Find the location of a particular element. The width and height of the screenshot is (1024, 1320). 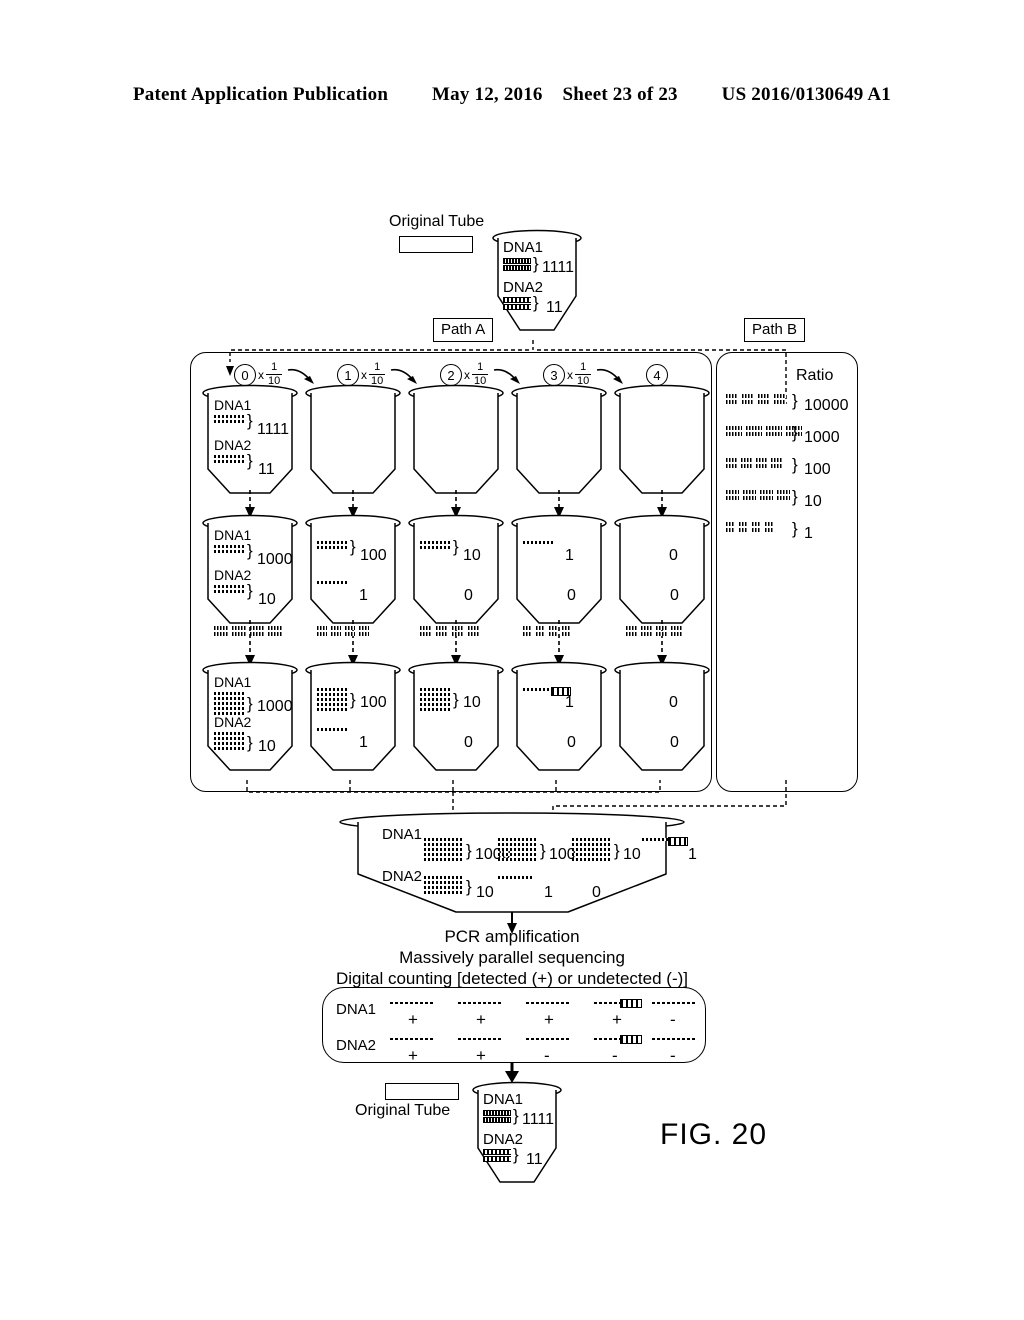

tube-row2-2-dna2-count: 0 is located at coordinates (468, 595).